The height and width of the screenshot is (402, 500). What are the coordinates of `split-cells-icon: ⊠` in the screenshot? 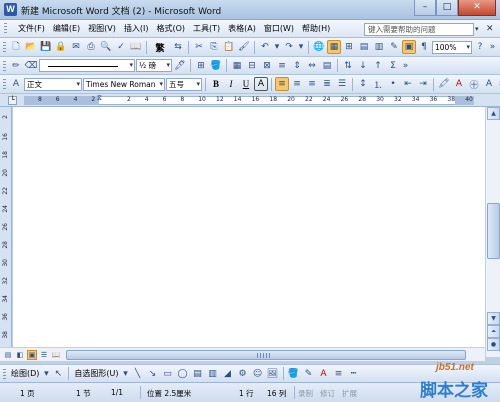 It's located at (267, 66).